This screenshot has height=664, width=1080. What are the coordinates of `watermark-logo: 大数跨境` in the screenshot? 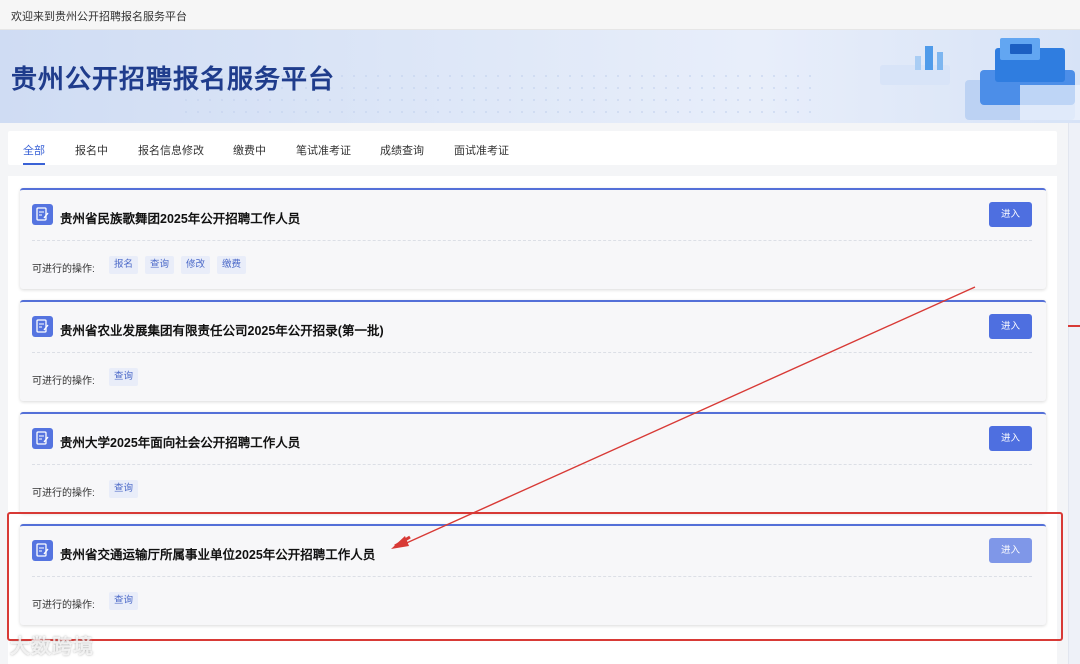 It's located at (52, 647).